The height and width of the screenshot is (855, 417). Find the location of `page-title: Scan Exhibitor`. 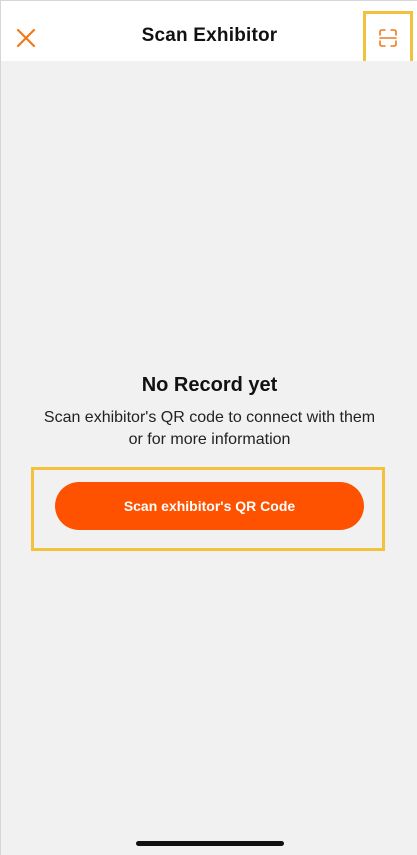

page-title: Scan Exhibitor is located at coordinates (209, 35).